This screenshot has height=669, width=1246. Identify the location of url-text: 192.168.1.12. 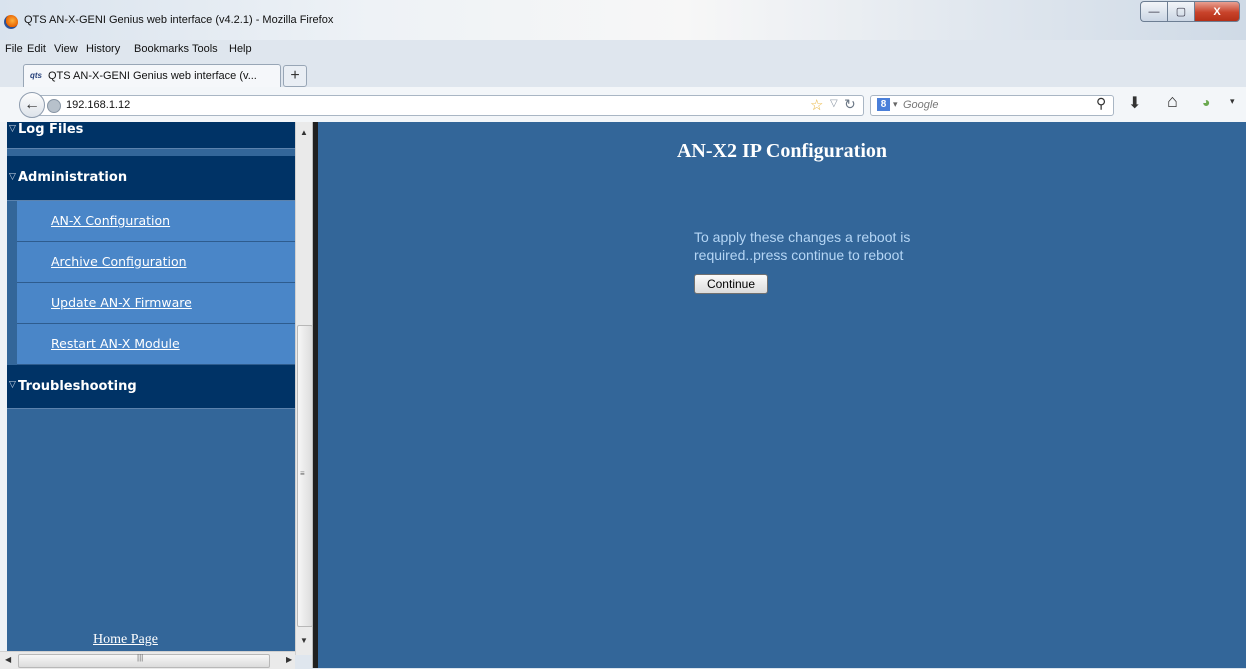
(98, 105).